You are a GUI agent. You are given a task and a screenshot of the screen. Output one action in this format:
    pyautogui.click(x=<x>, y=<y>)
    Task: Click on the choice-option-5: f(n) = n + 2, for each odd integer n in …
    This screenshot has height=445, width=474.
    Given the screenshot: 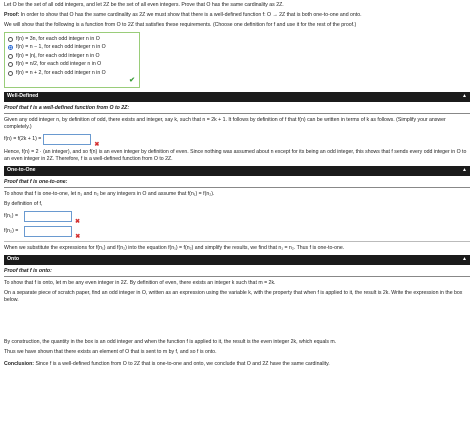 What is the action you would take?
    pyautogui.click(x=72, y=73)
    